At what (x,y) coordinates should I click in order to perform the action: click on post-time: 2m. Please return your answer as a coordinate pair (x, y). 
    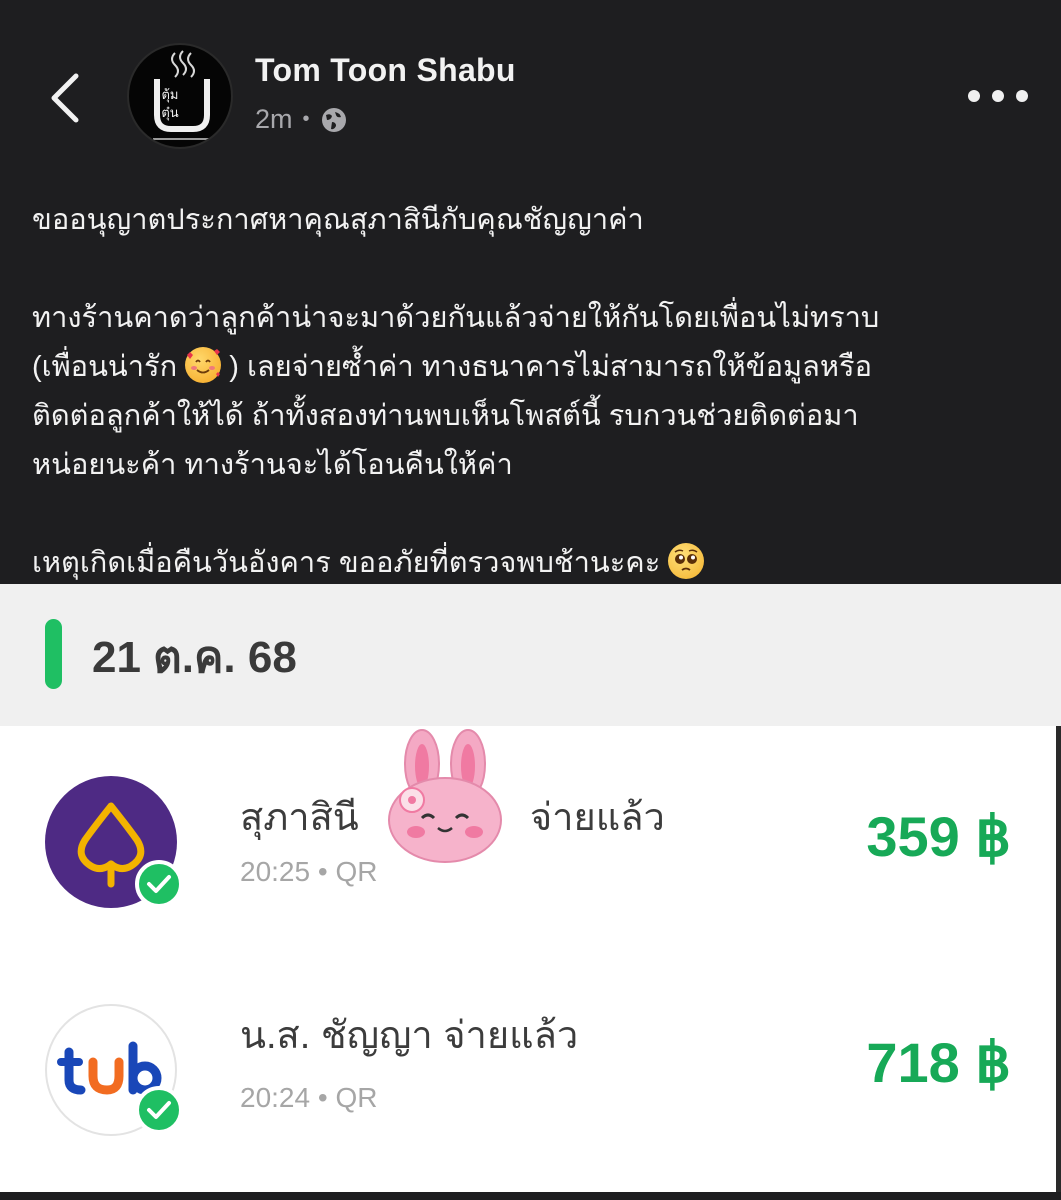
    Looking at the image, I should click on (274, 119).